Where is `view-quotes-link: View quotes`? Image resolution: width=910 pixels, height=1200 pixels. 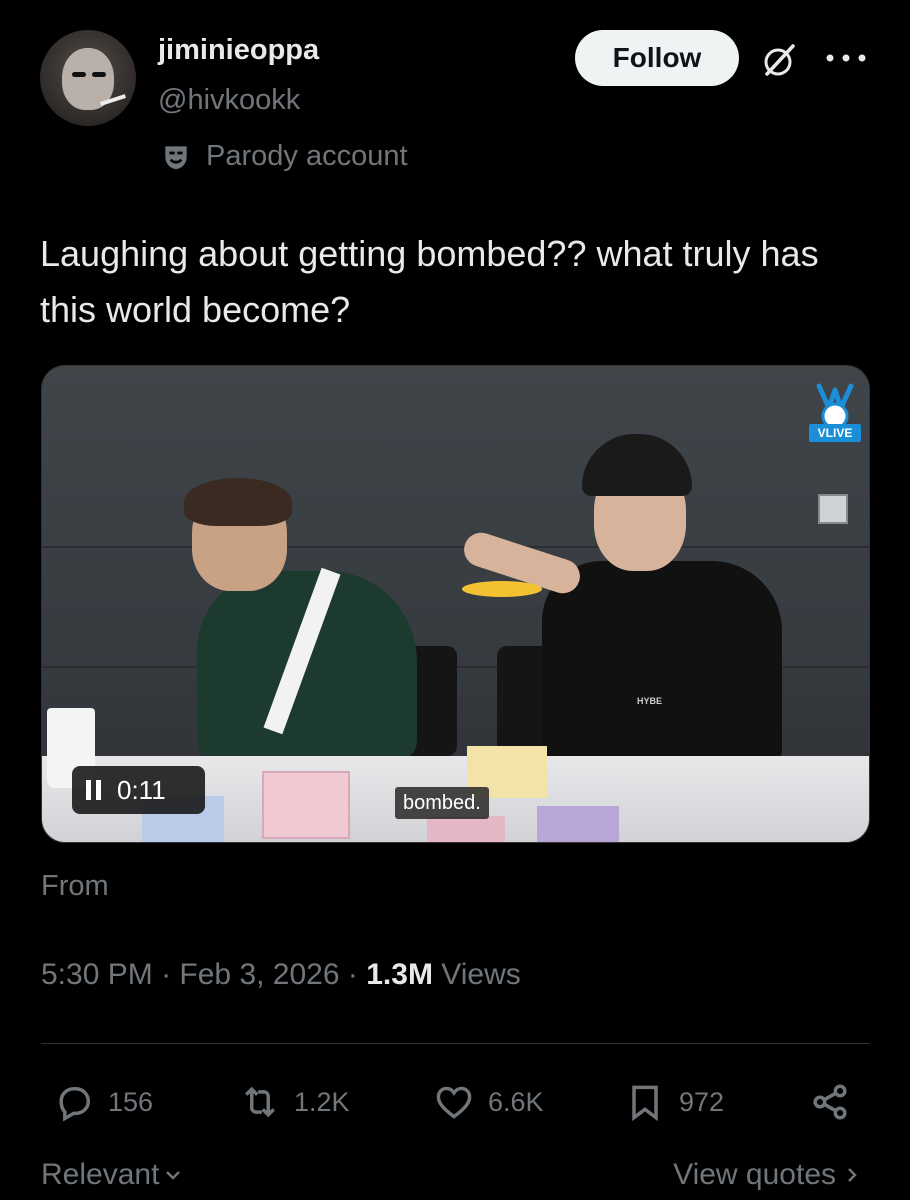
view-quotes-link: View quotes is located at coordinates (767, 1175).